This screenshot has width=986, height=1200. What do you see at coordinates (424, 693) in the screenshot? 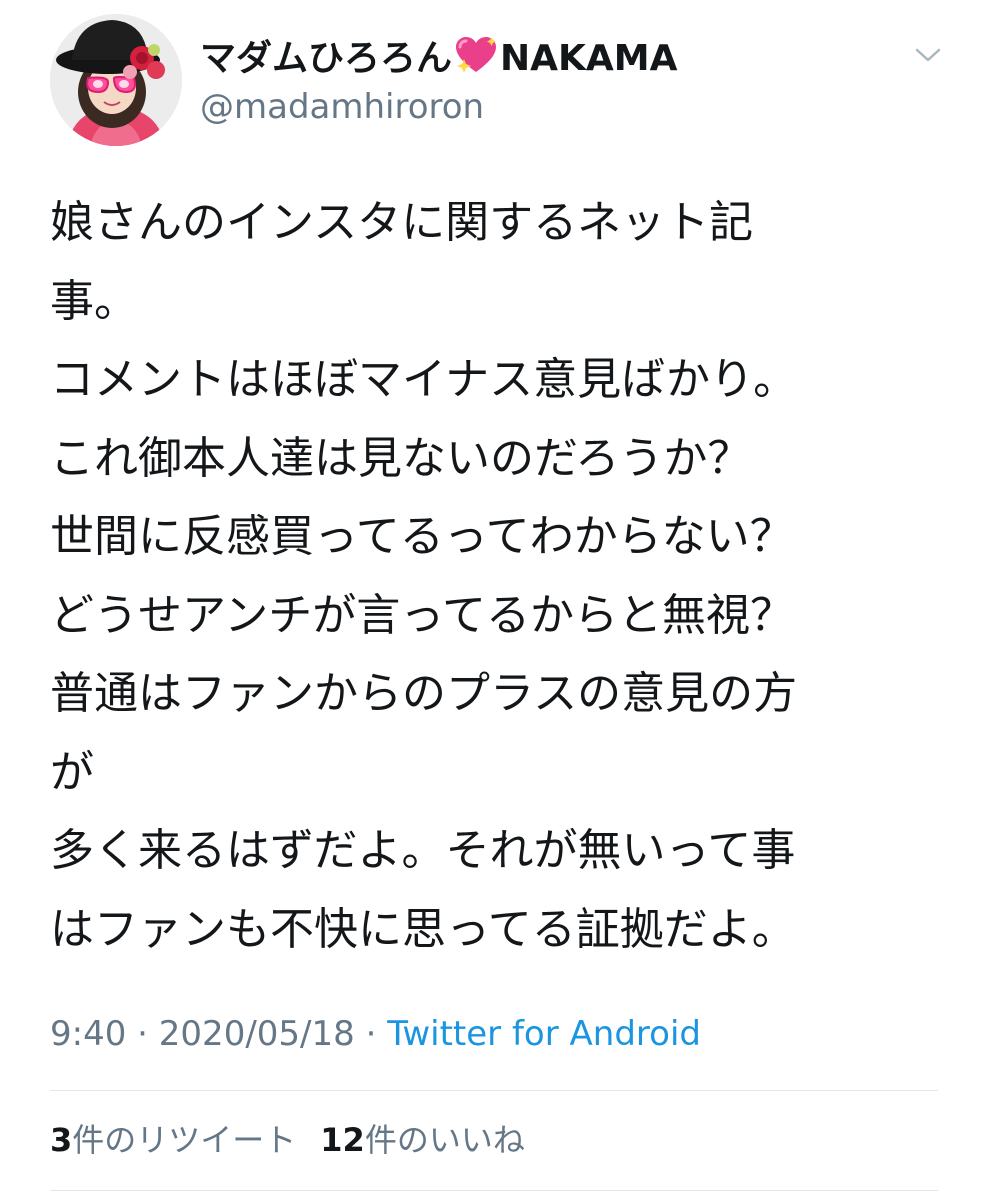
I see `tweet-line: 普通はファンからのプラスの意見の方` at bounding box center [424, 693].